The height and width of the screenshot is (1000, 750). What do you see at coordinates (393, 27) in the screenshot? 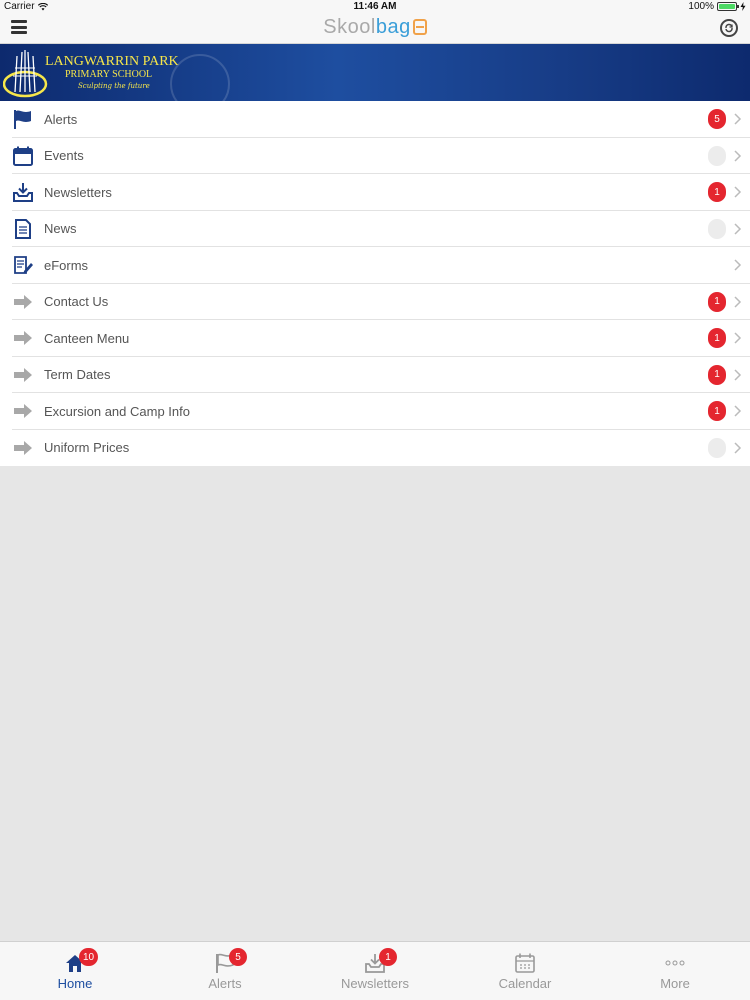
I see `brand-part2: bag` at bounding box center [393, 27].